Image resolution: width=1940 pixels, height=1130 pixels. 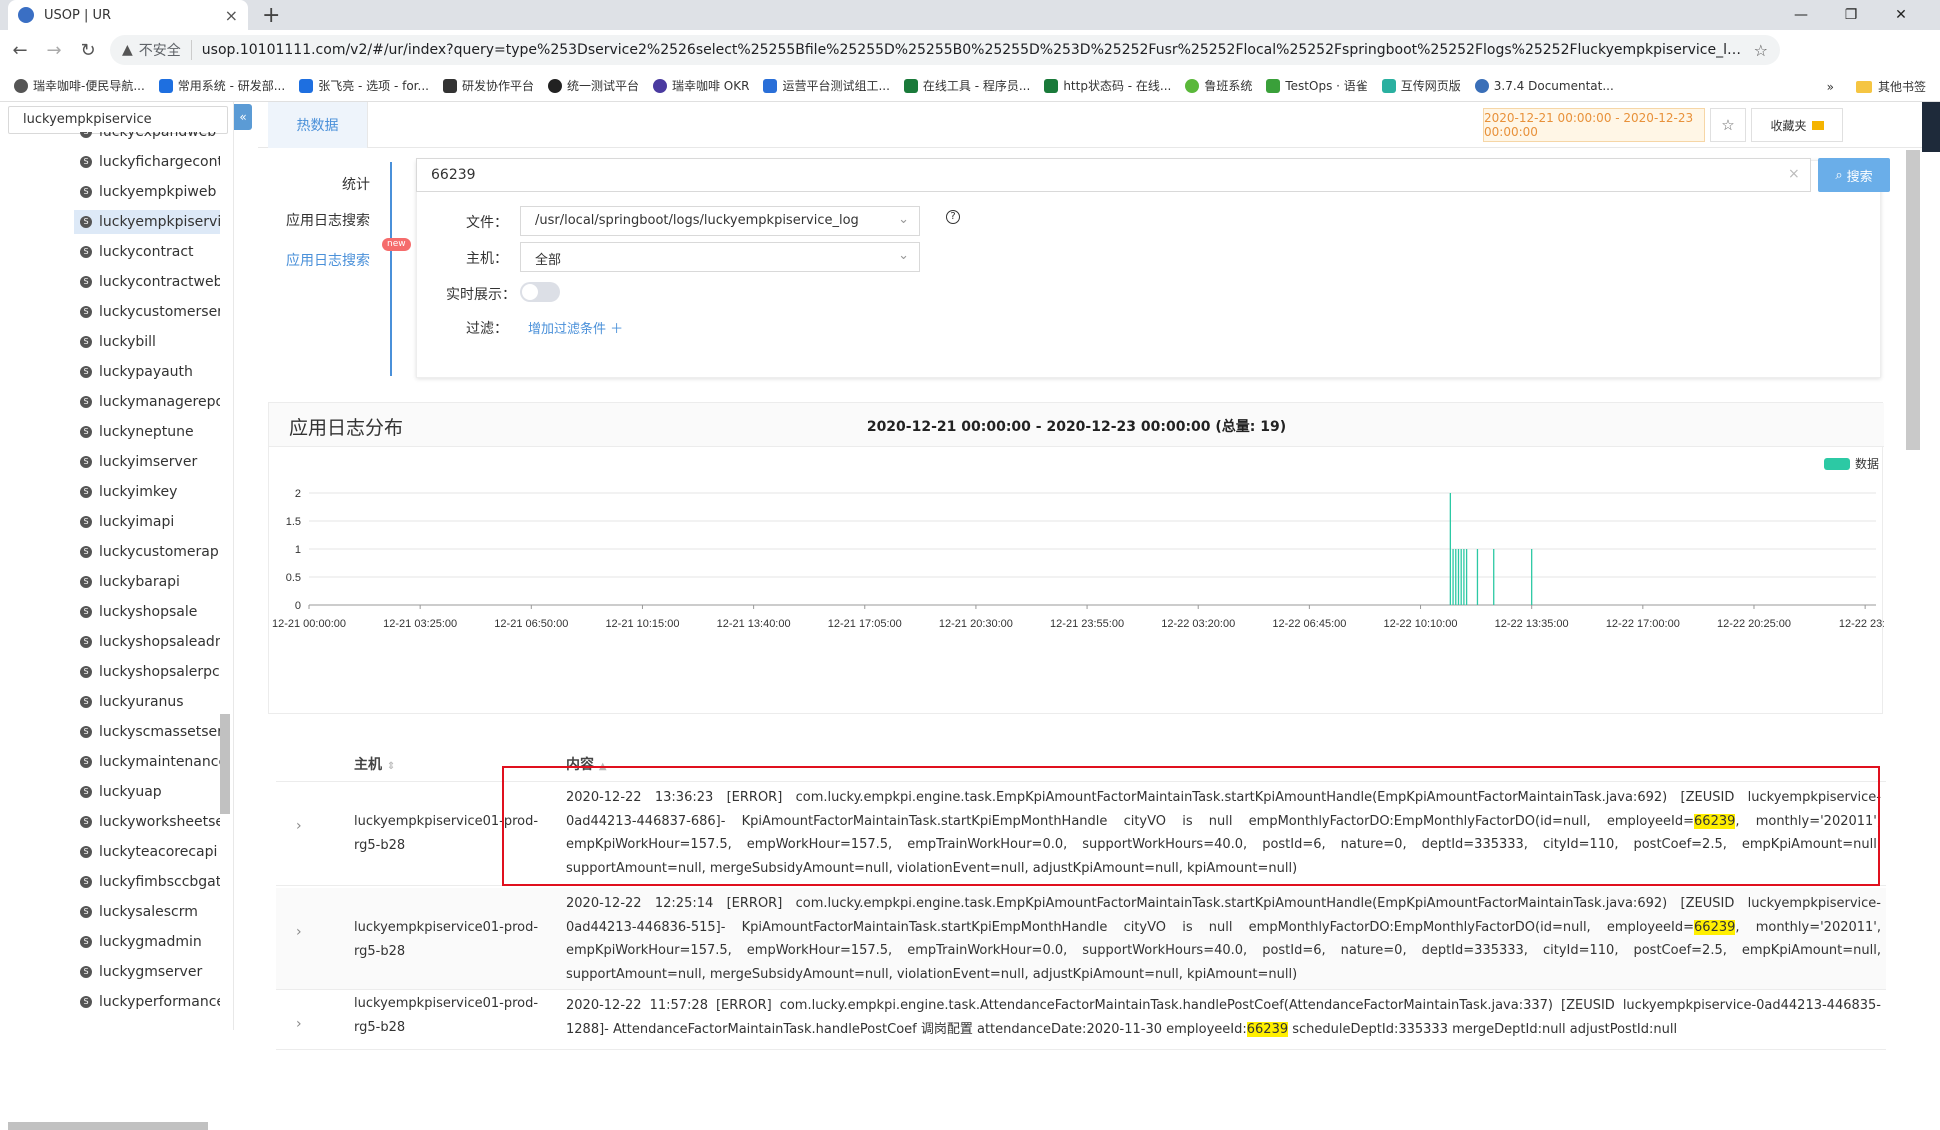 I want to click on realtime-toggle, so click(x=540, y=292).